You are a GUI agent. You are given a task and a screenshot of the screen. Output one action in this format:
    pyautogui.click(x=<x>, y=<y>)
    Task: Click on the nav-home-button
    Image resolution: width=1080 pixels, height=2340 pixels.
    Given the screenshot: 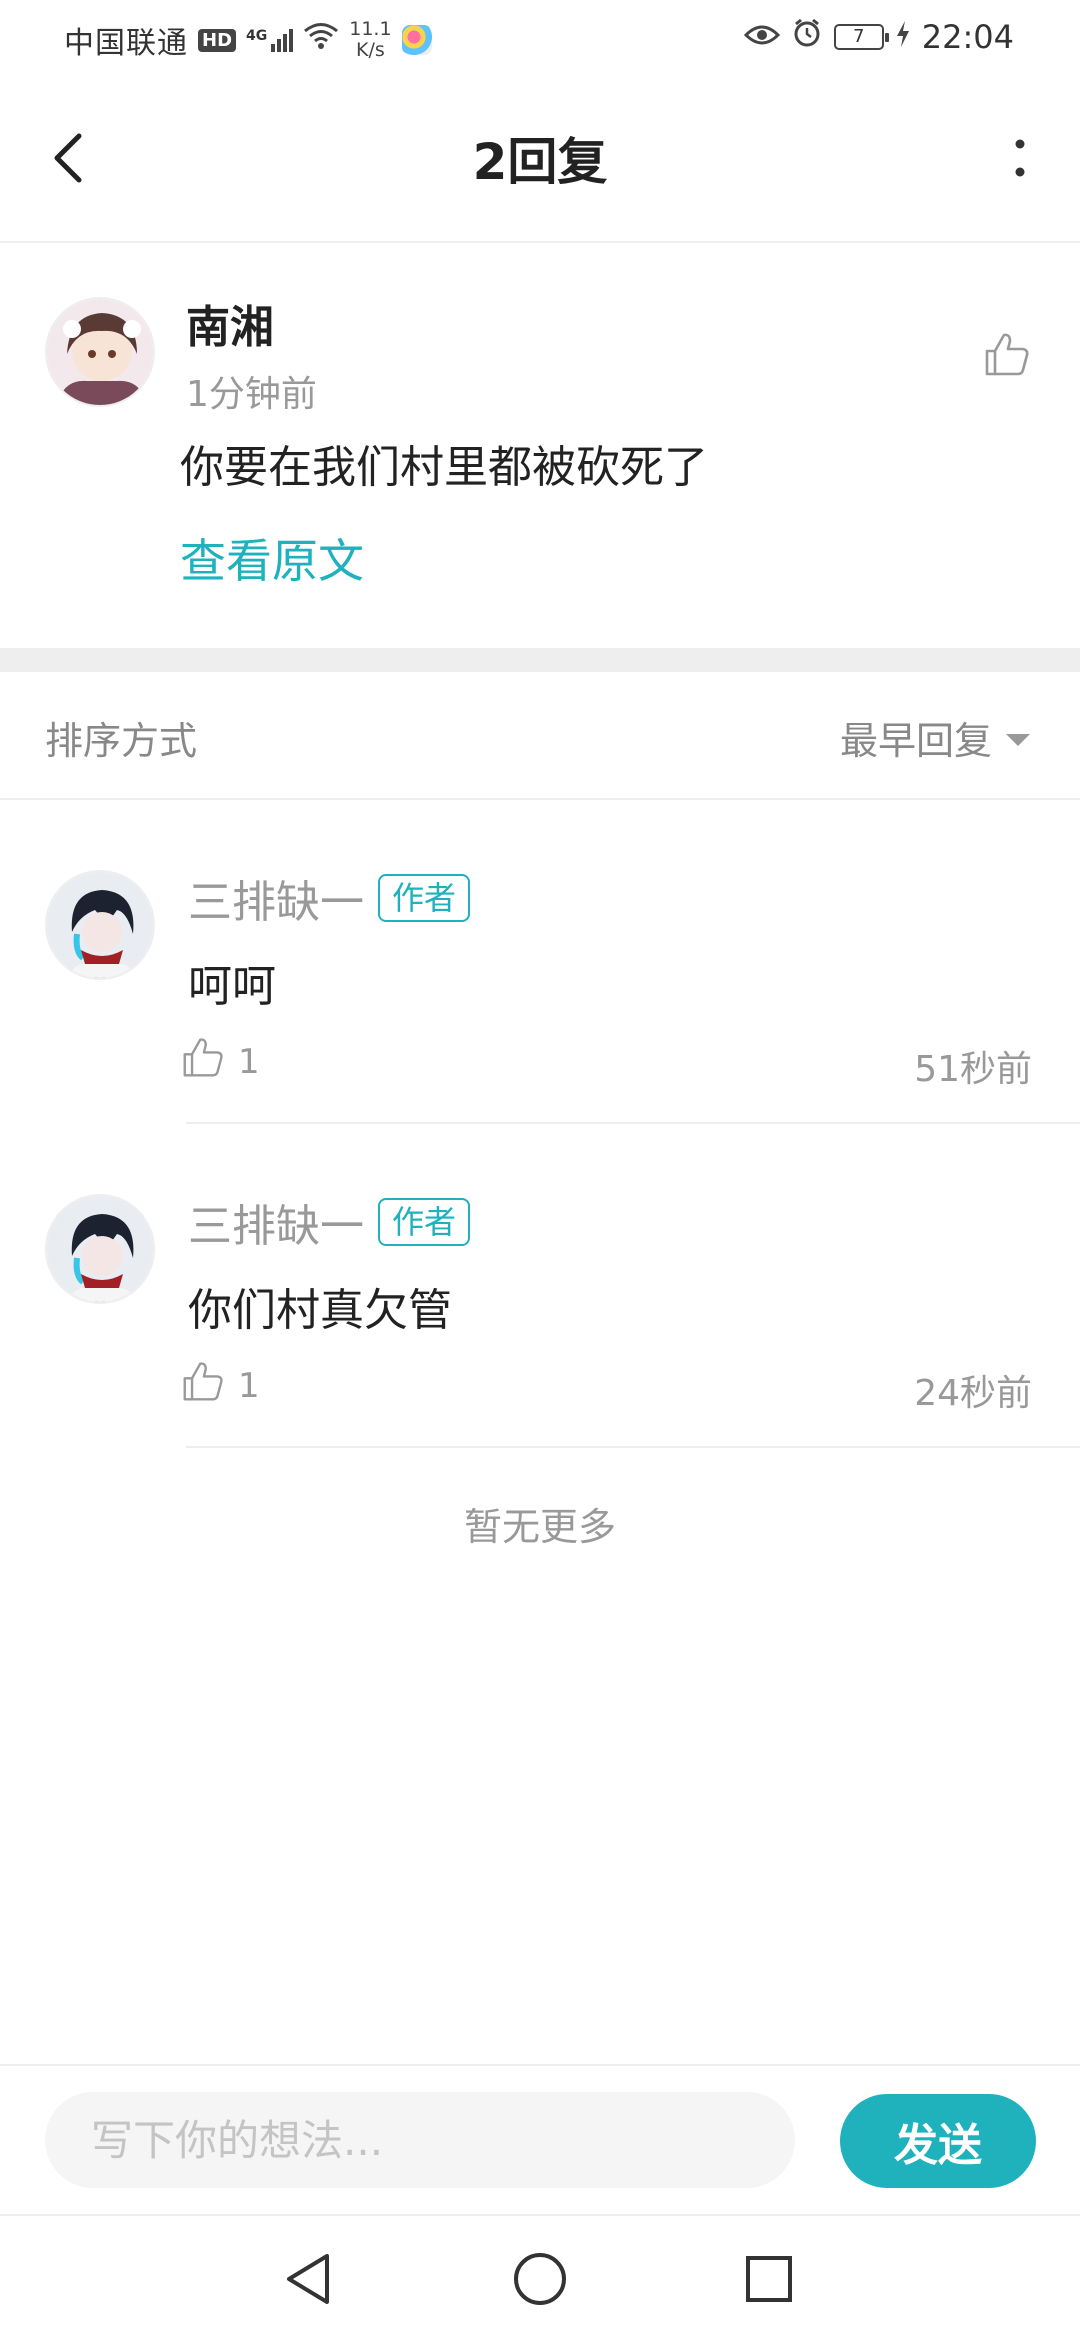 What is the action you would take?
    pyautogui.click(x=540, y=2281)
    